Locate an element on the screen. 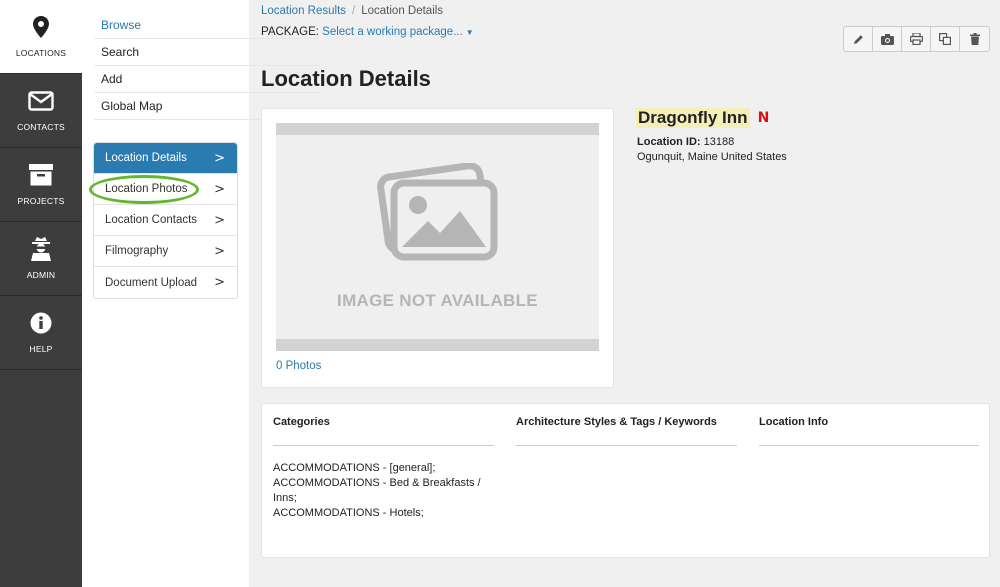 This screenshot has width=1000, height=587. left-rail: LOCATIONS CONTACTS PROJECTS ADMIN HELP is located at coordinates (41, 293).